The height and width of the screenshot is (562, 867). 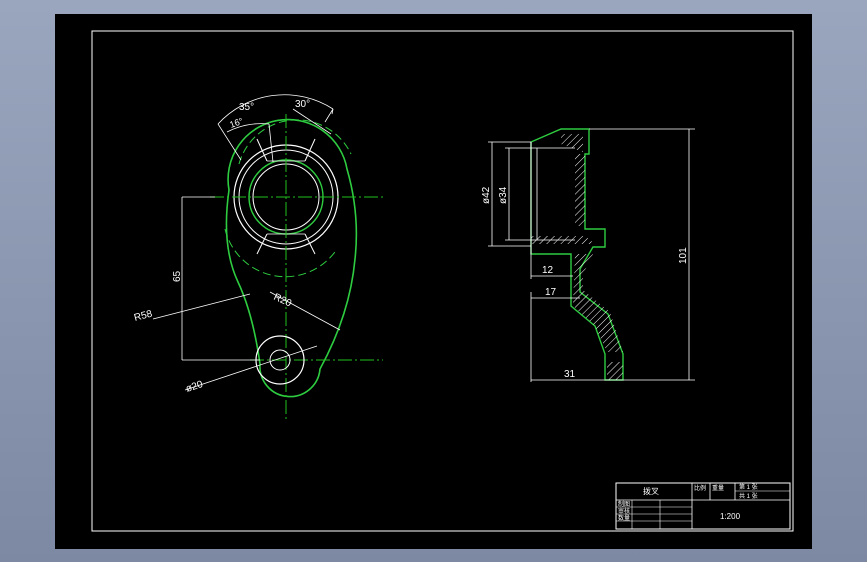 I want to click on dim-label-17: 17, so click(x=551, y=292).